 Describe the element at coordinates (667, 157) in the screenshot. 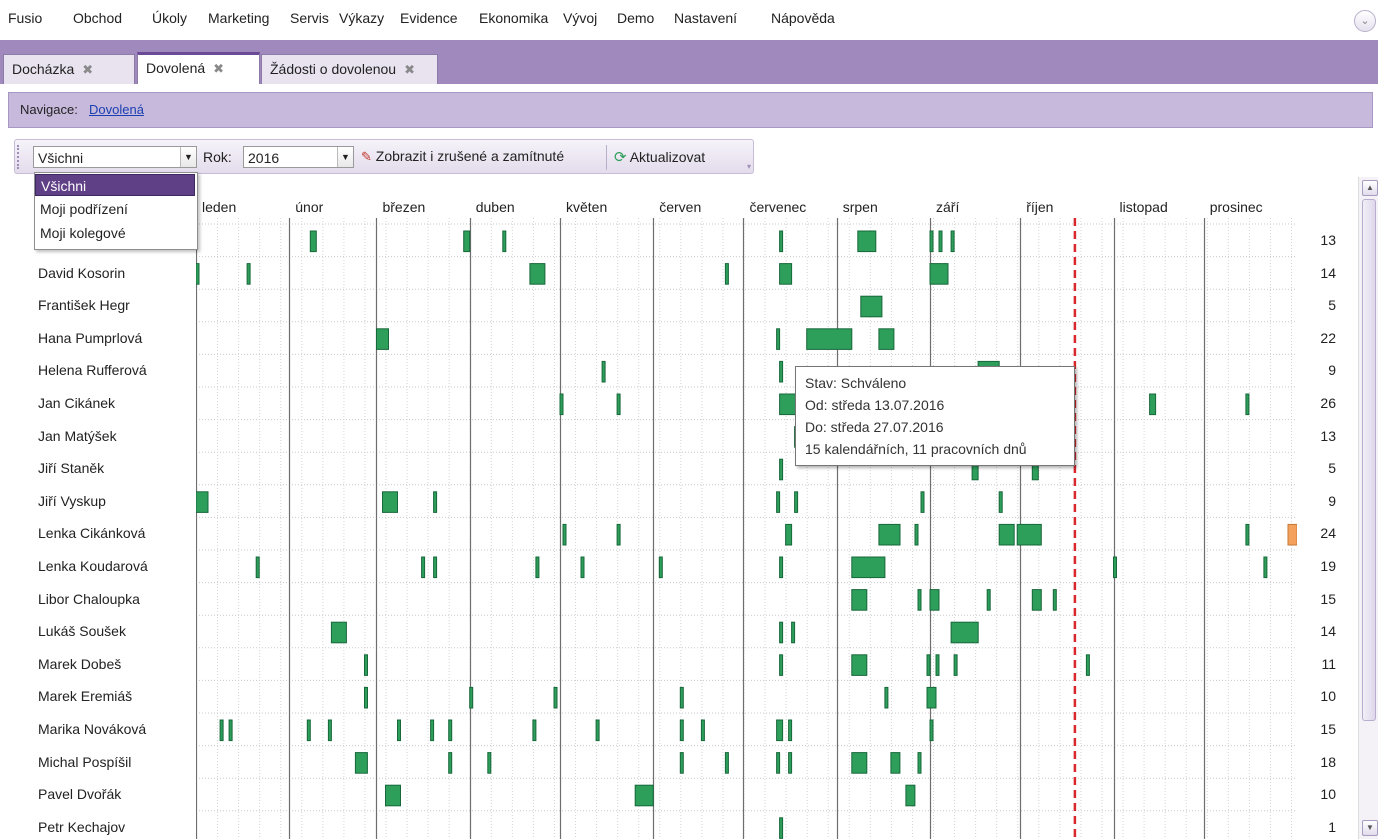

I see `refresh-label: Aktualizovat` at that location.